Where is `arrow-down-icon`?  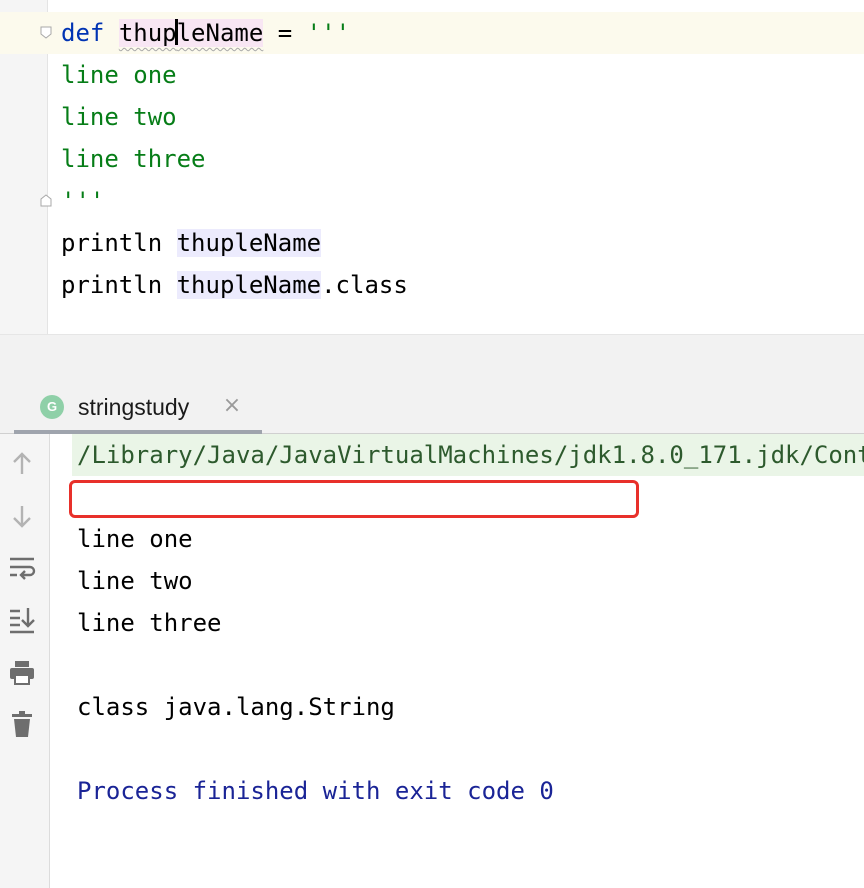 arrow-down-icon is located at coordinates (22, 516).